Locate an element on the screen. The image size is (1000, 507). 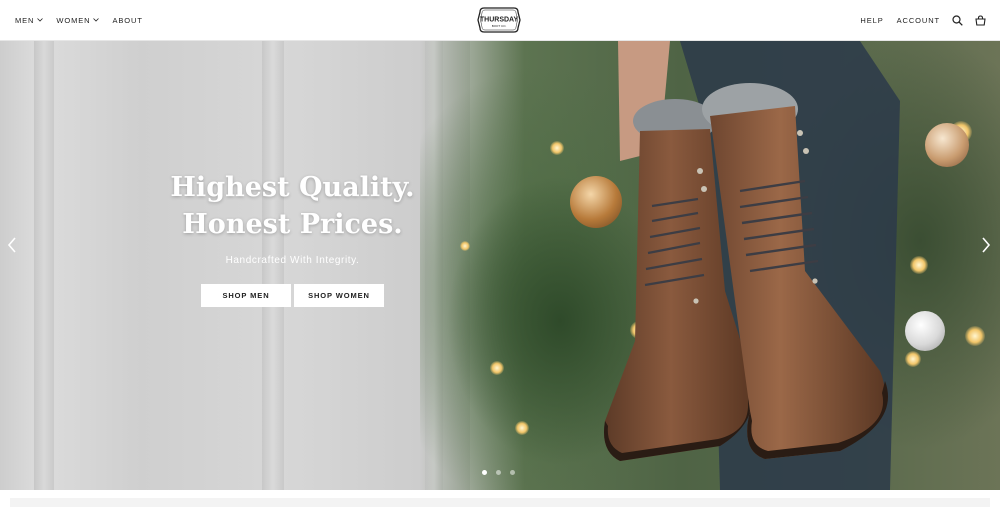
carousel-next-arrow-icon is located at coordinates (986, 245).